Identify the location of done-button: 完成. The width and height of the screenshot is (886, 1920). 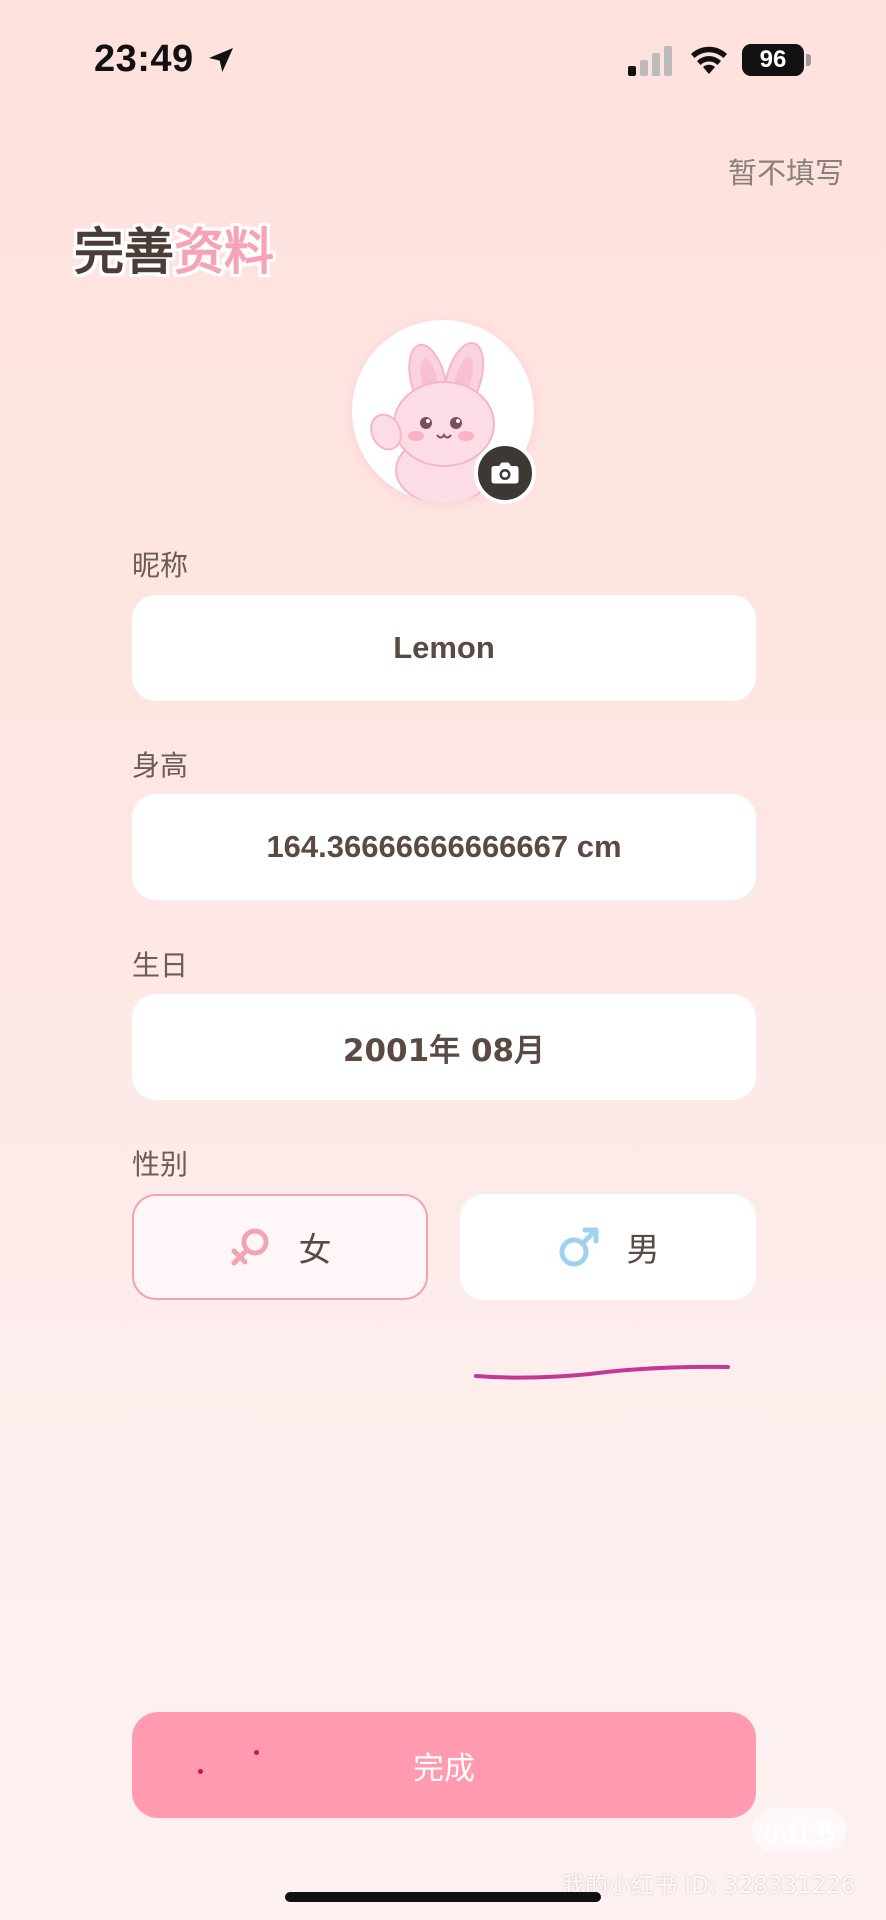
(444, 1765).